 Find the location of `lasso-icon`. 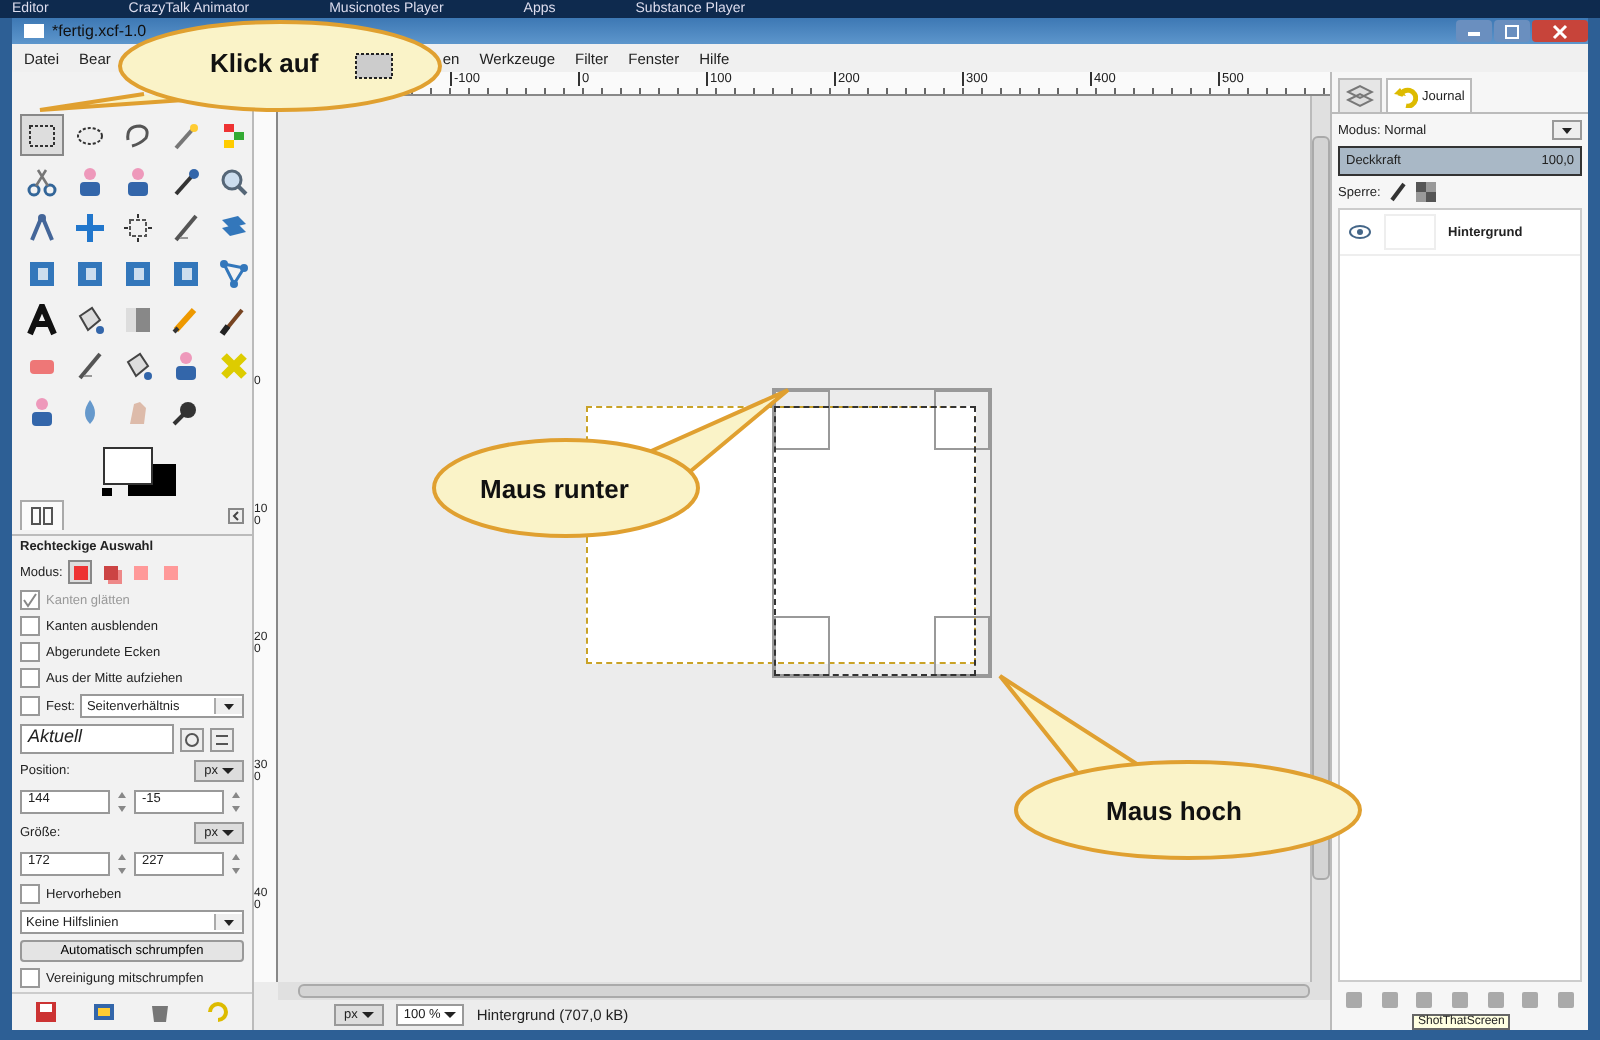

lasso-icon is located at coordinates (138, 135).